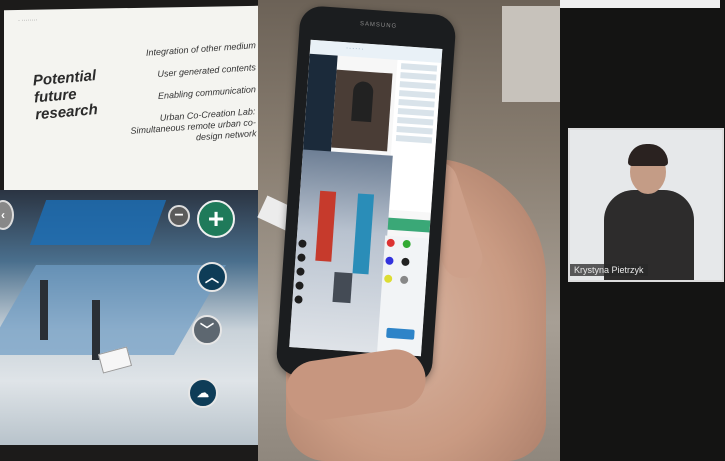 The image size is (725, 461). What do you see at coordinates (648, 155) in the screenshot?
I see `participant-hair` at bounding box center [648, 155].